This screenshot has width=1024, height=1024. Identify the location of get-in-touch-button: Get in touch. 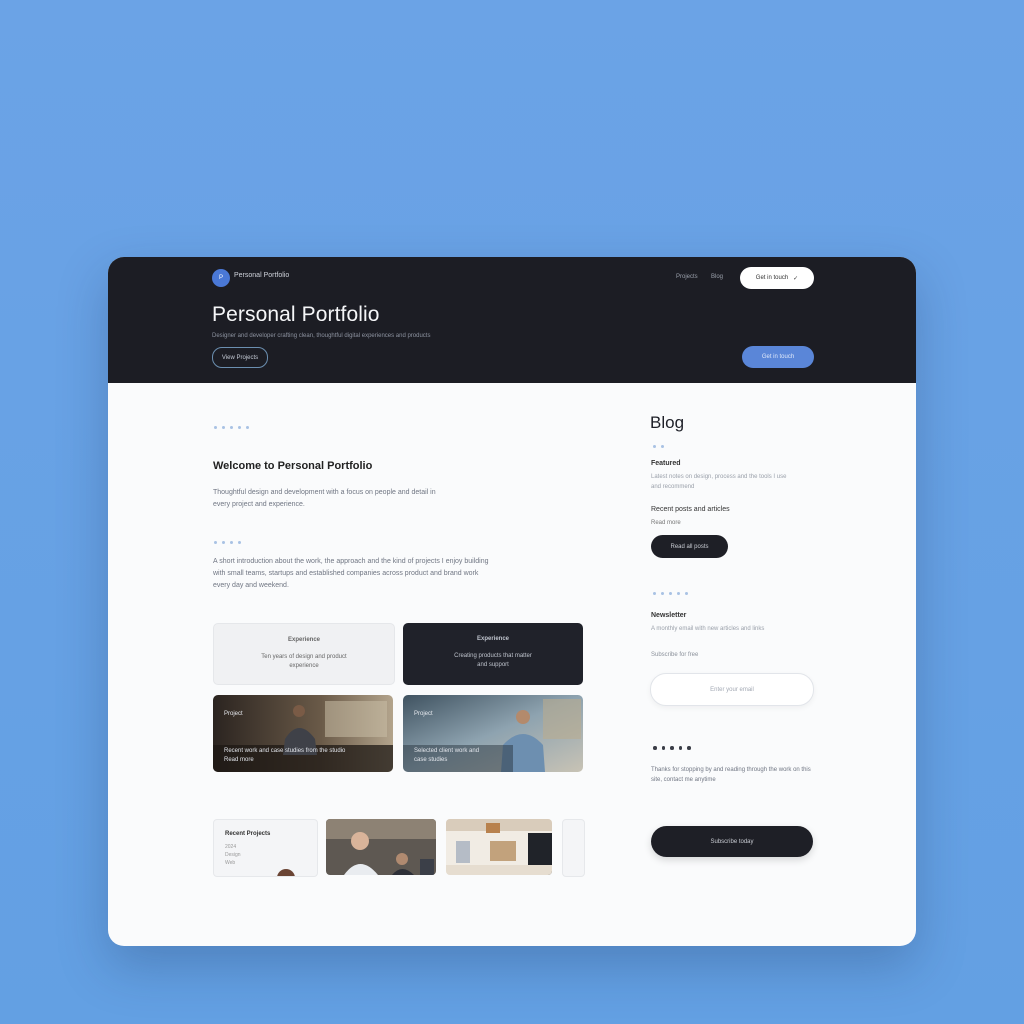
(778, 357).